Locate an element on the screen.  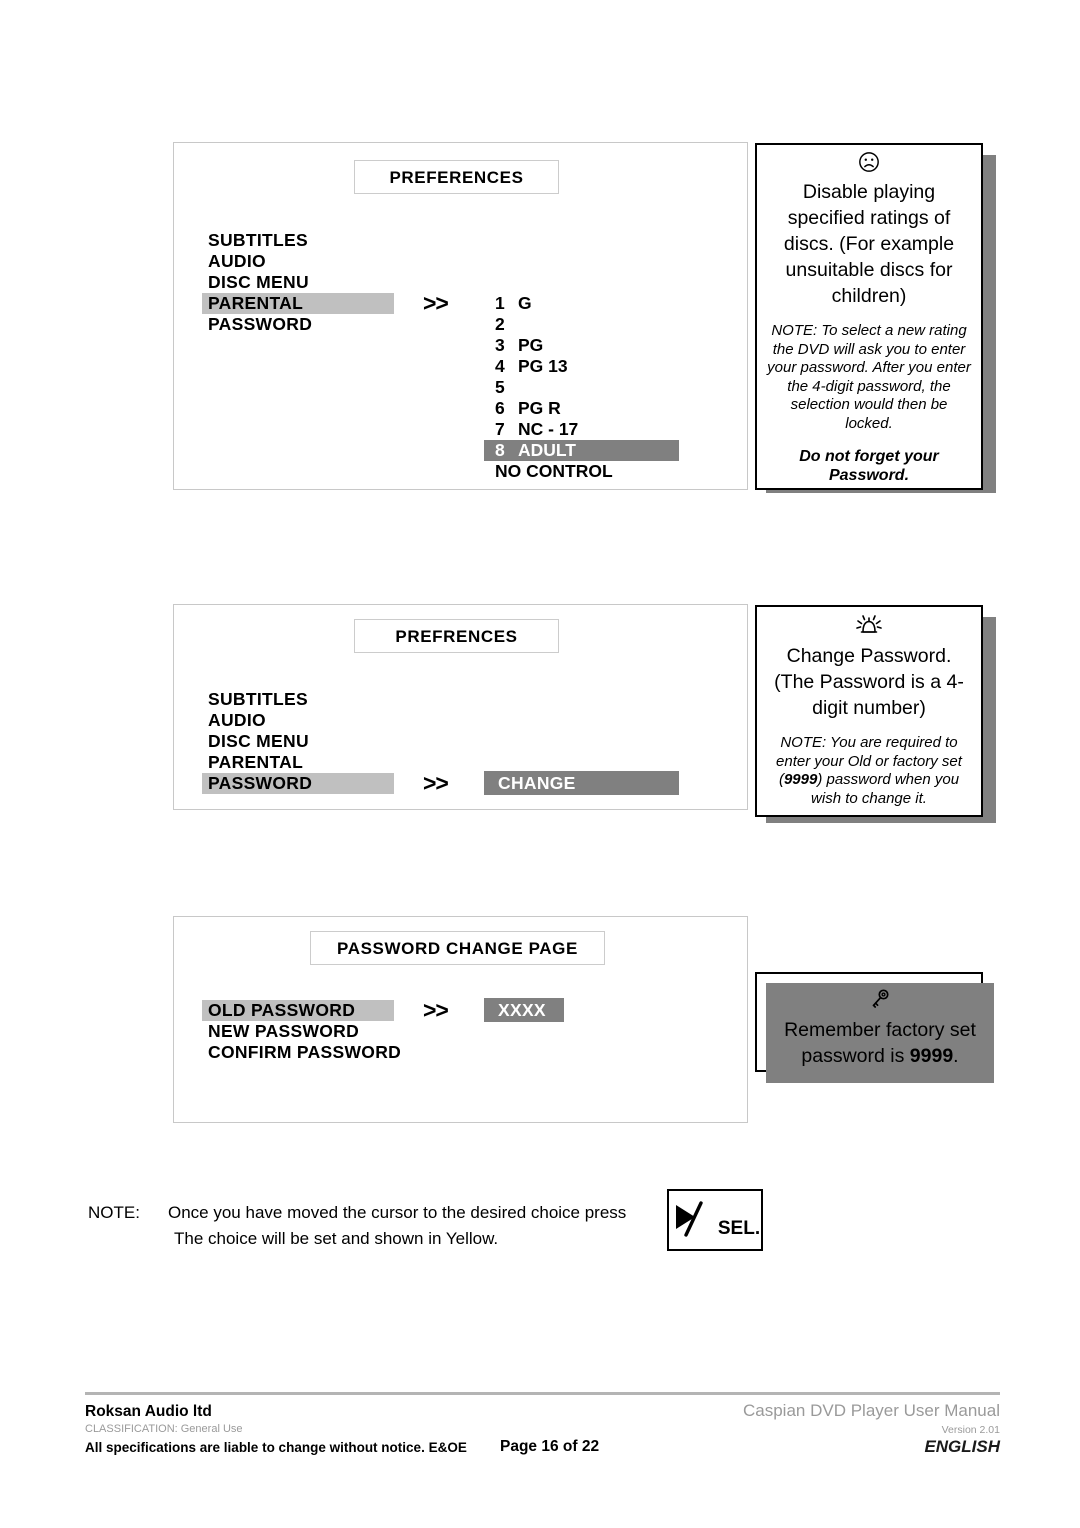
rating-row: 6 PG R is located at coordinates (599, 408).